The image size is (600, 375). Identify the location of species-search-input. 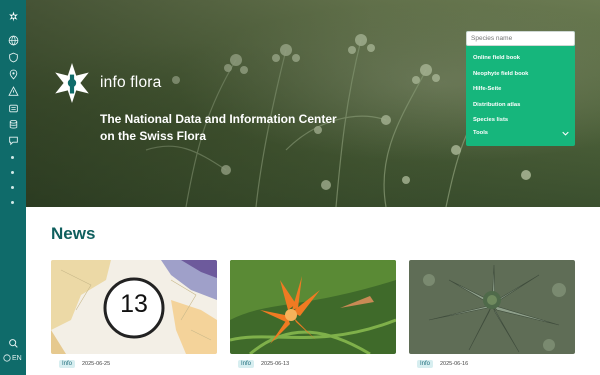
(520, 38).